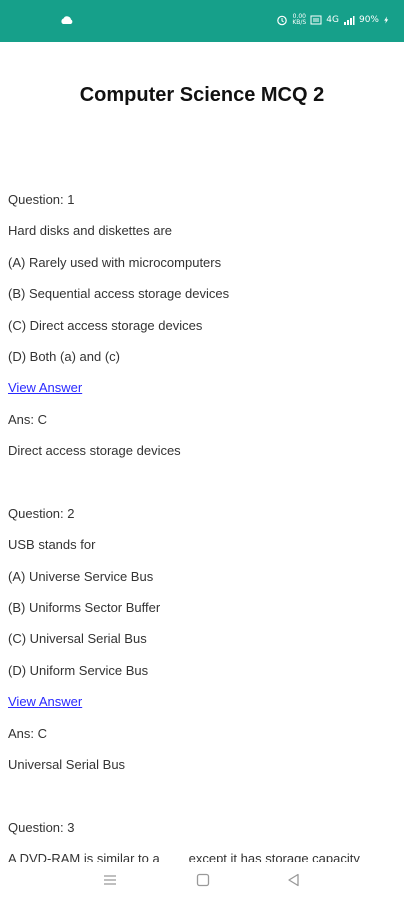  I want to click on option-d: (D) Both (a) and (c), so click(64, 356).